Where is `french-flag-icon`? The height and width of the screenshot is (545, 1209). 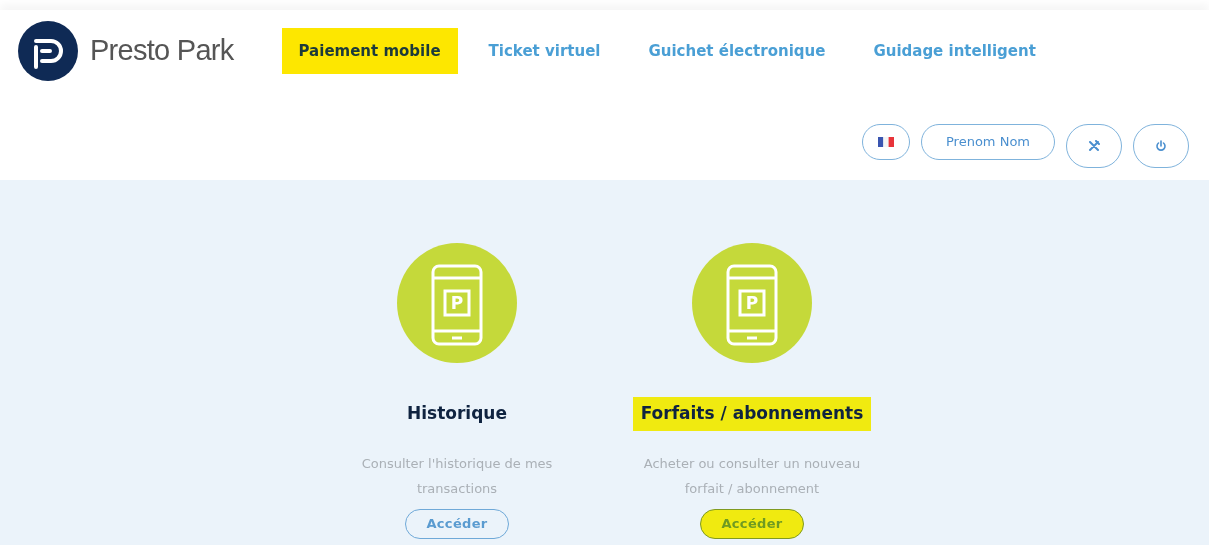
french-flag-icon is located at coordinates (886, 142).